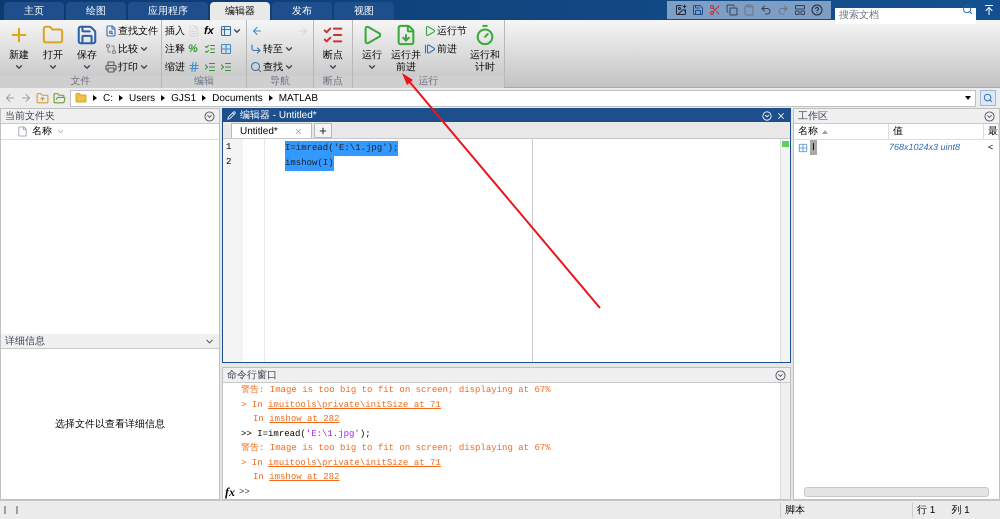  I want to click on command-prompt: >>, so click(244, 492).